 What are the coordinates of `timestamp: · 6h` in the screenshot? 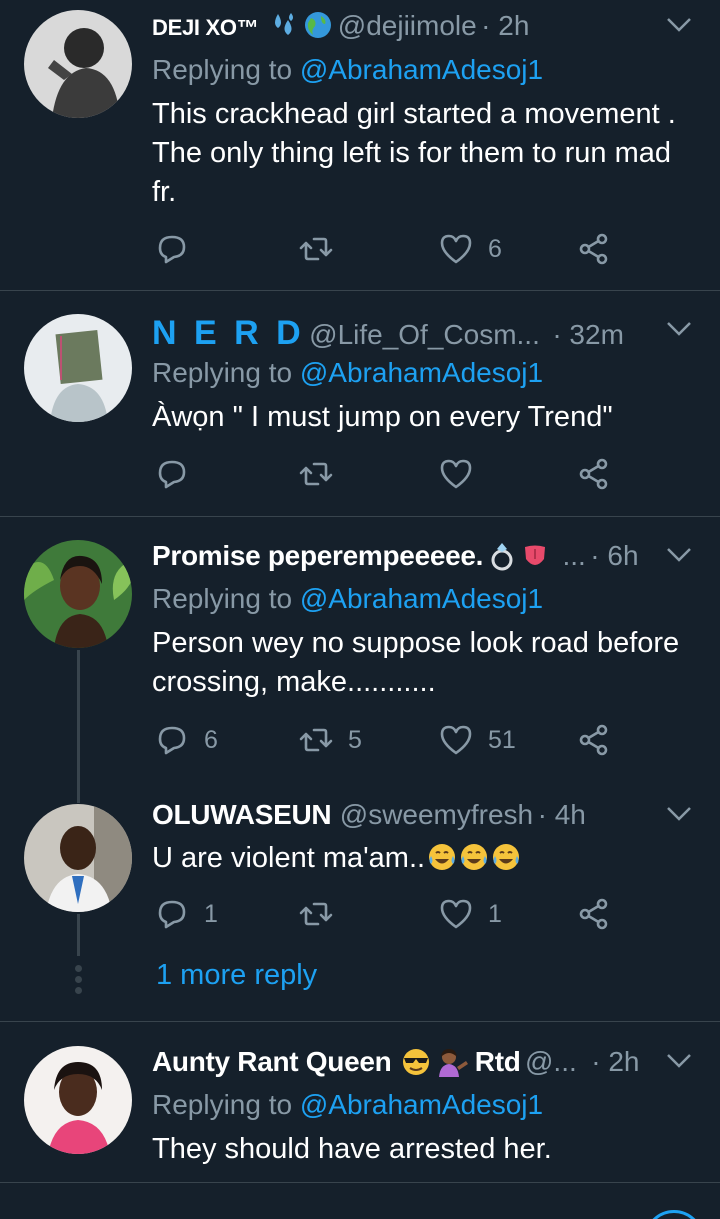 It's located at (614, 555).